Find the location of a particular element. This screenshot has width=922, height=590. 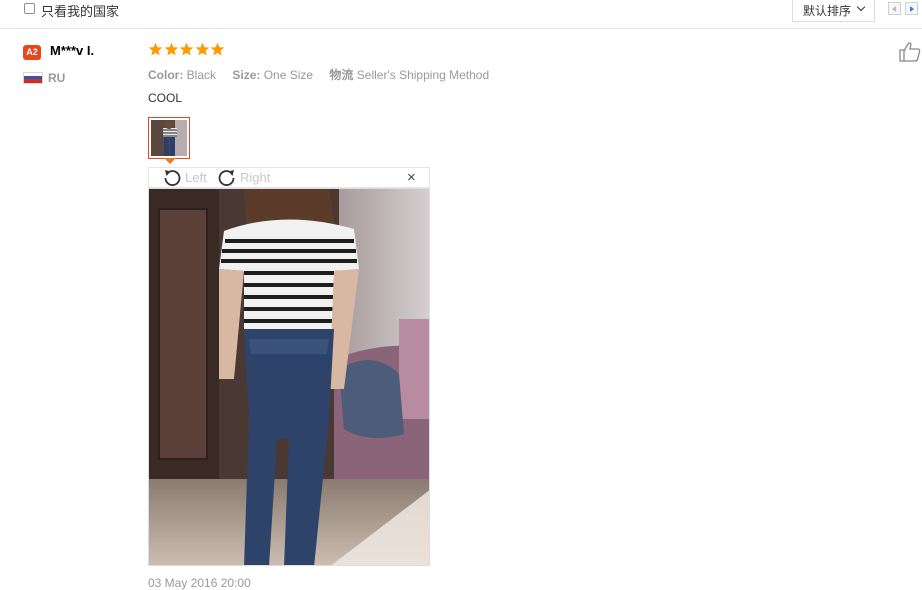

chevron-down-icon is located at coordinates (861, 7).